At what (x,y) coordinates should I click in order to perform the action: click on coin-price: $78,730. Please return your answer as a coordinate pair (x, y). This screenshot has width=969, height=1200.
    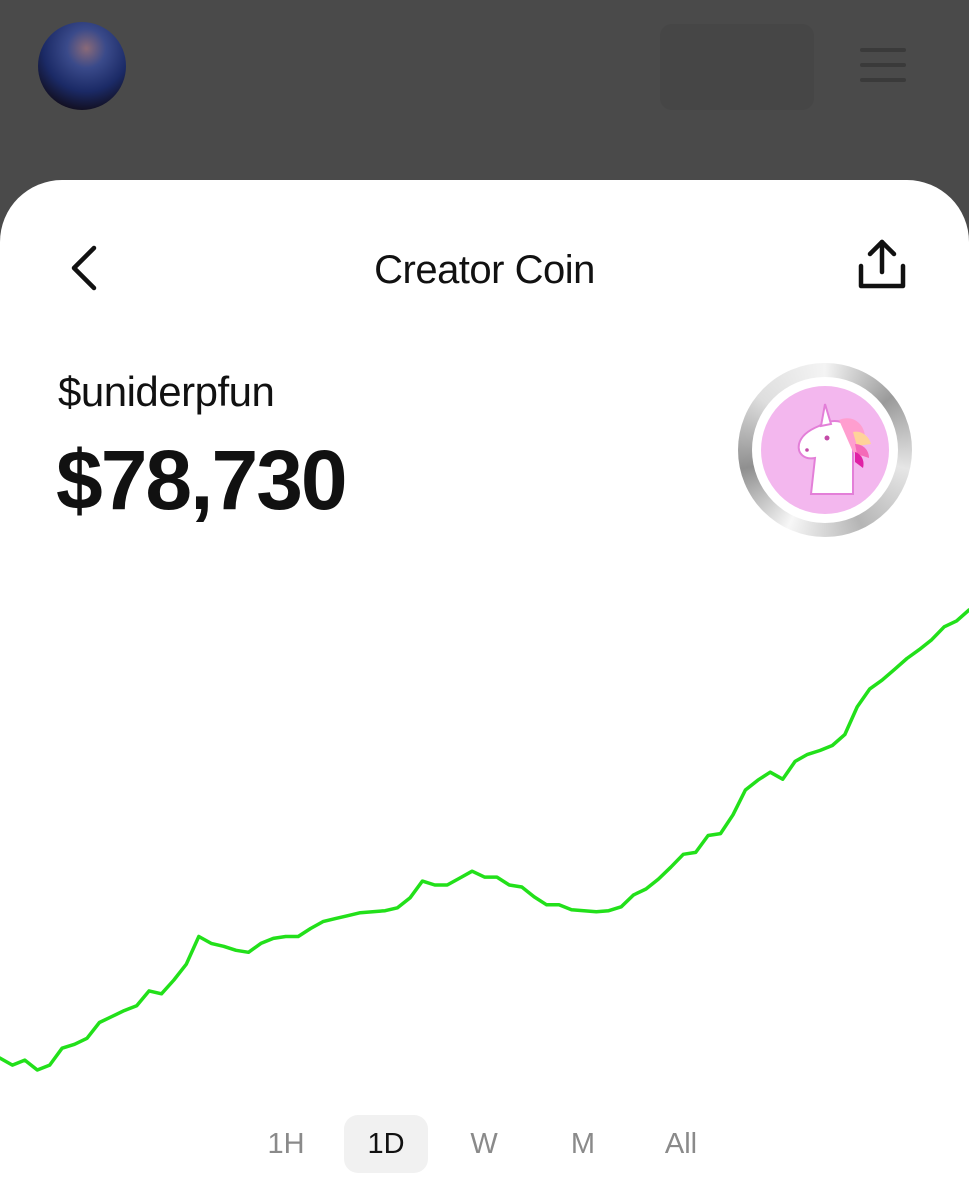
    Looking at the image, I should click on (202, 480).